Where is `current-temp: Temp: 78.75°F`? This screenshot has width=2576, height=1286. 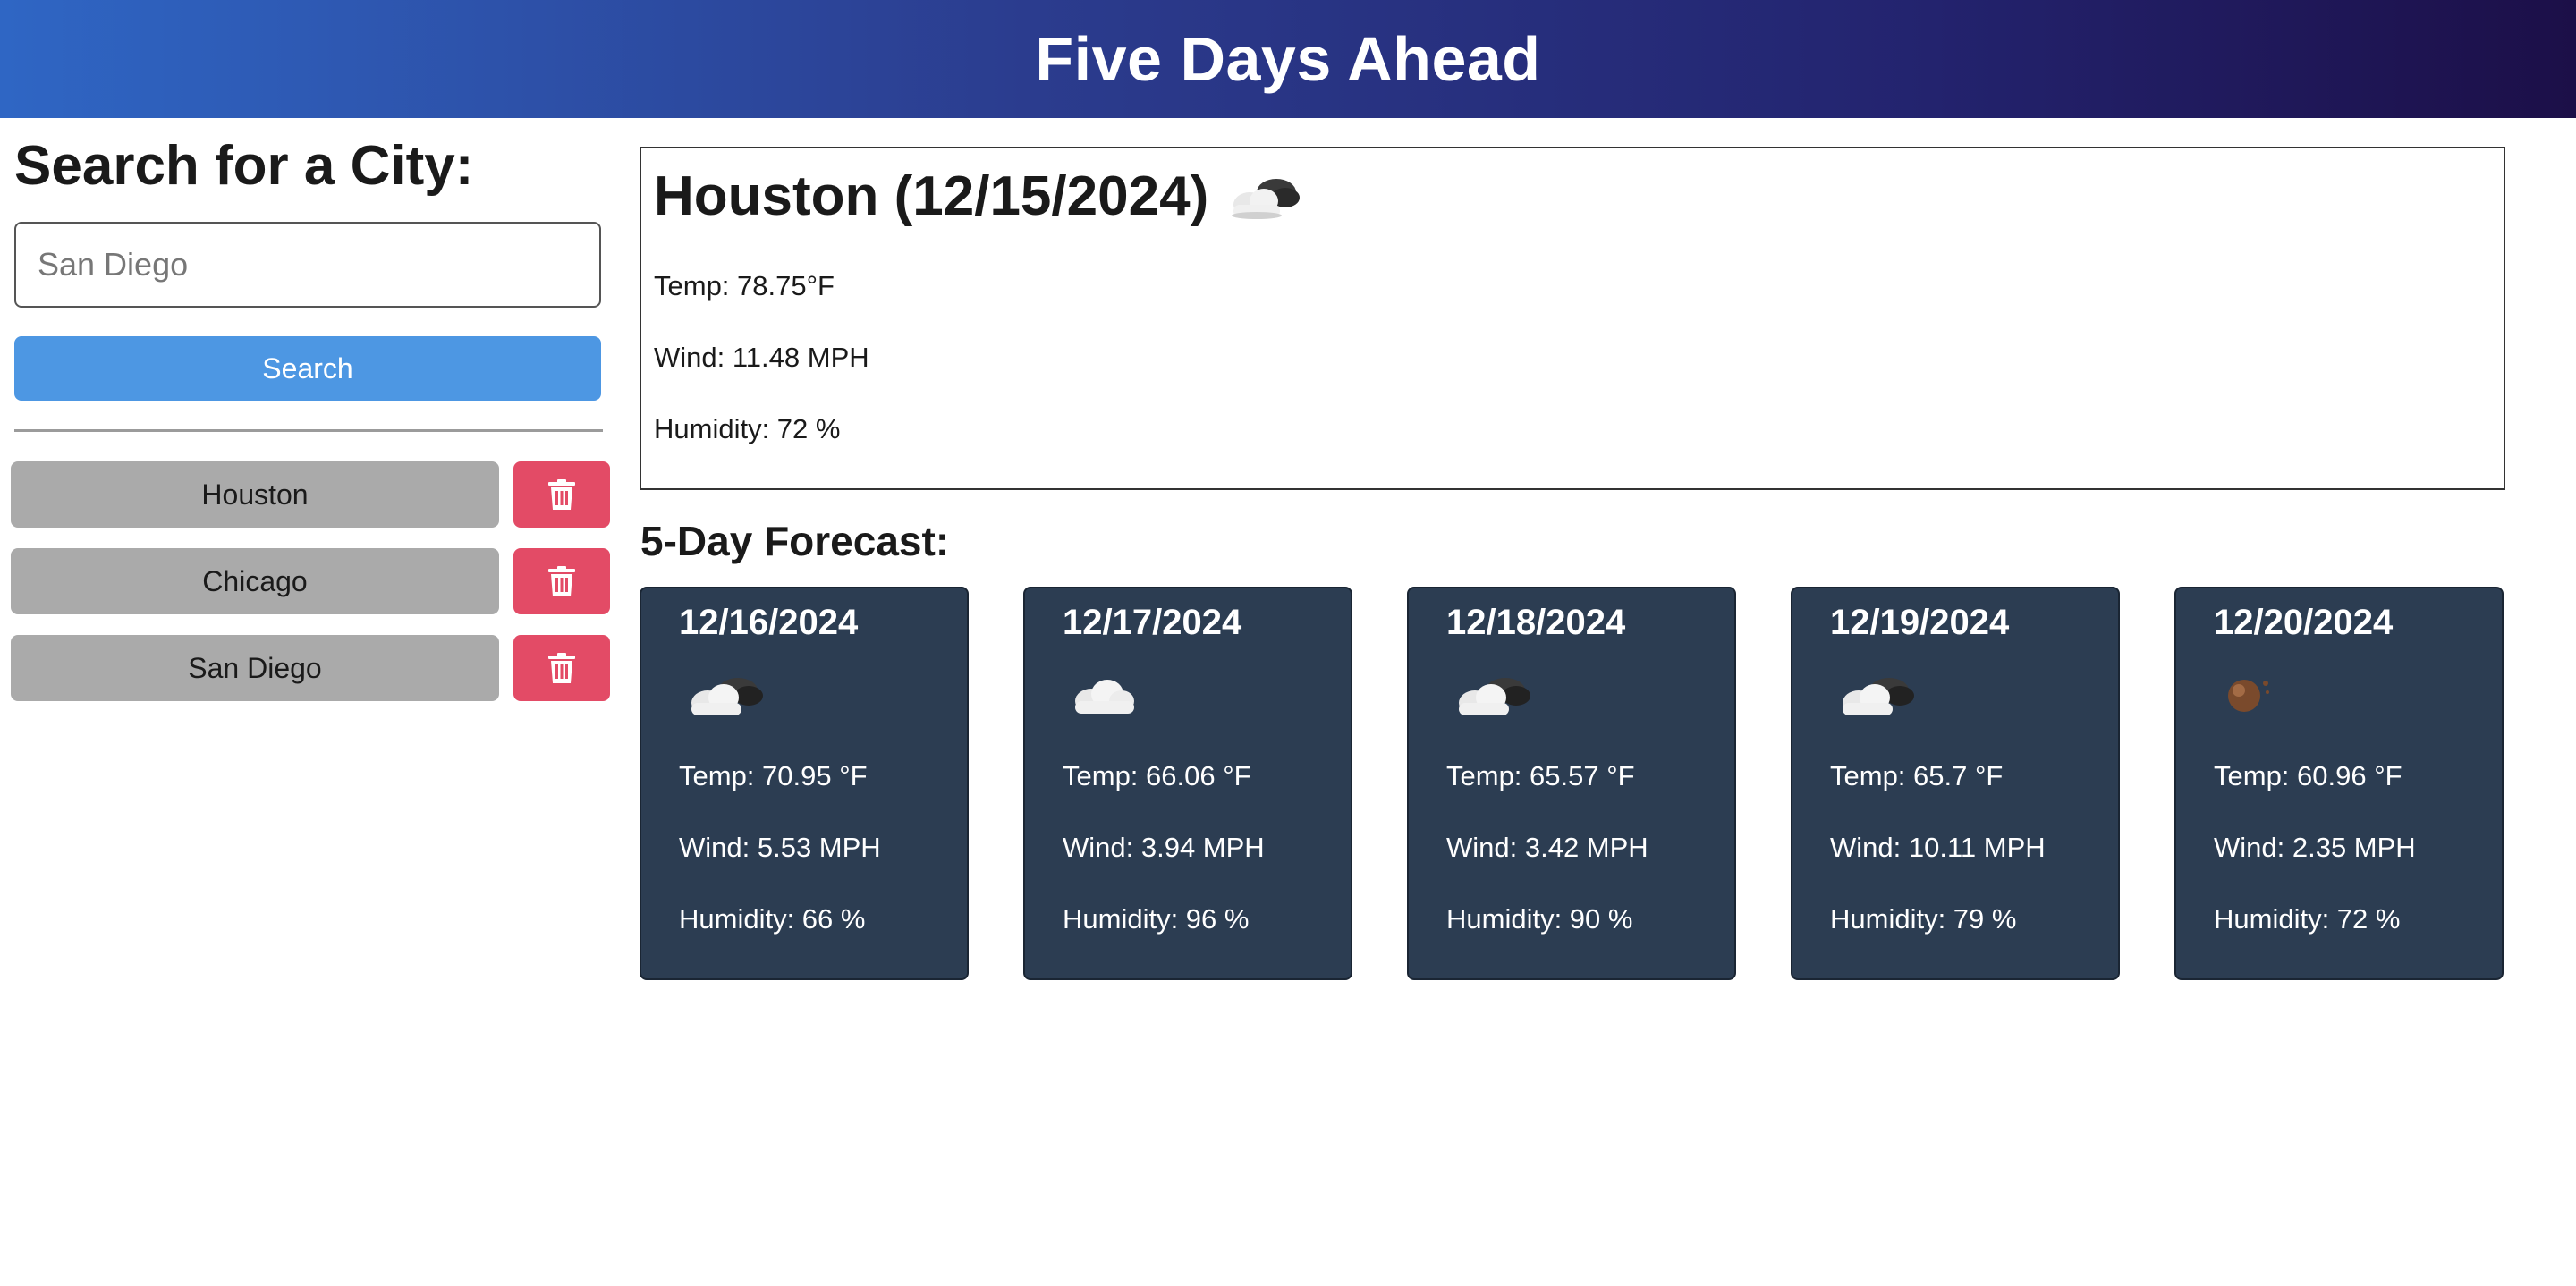 current-temp: Temp: 78.75°F is located at coordinates (744, 285).